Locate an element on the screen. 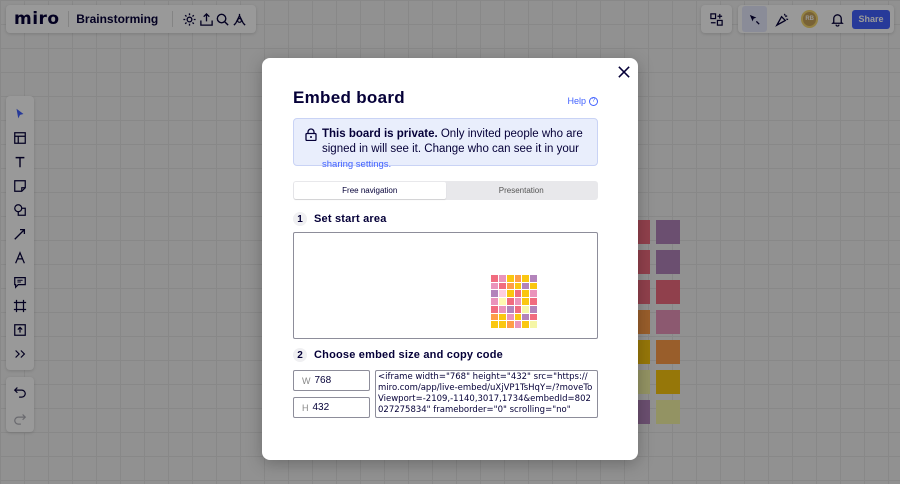 This screenshot has width=900, height=484. step-embed-size: 2 Choose embed size and copy code is located at coordinates (398, 355).